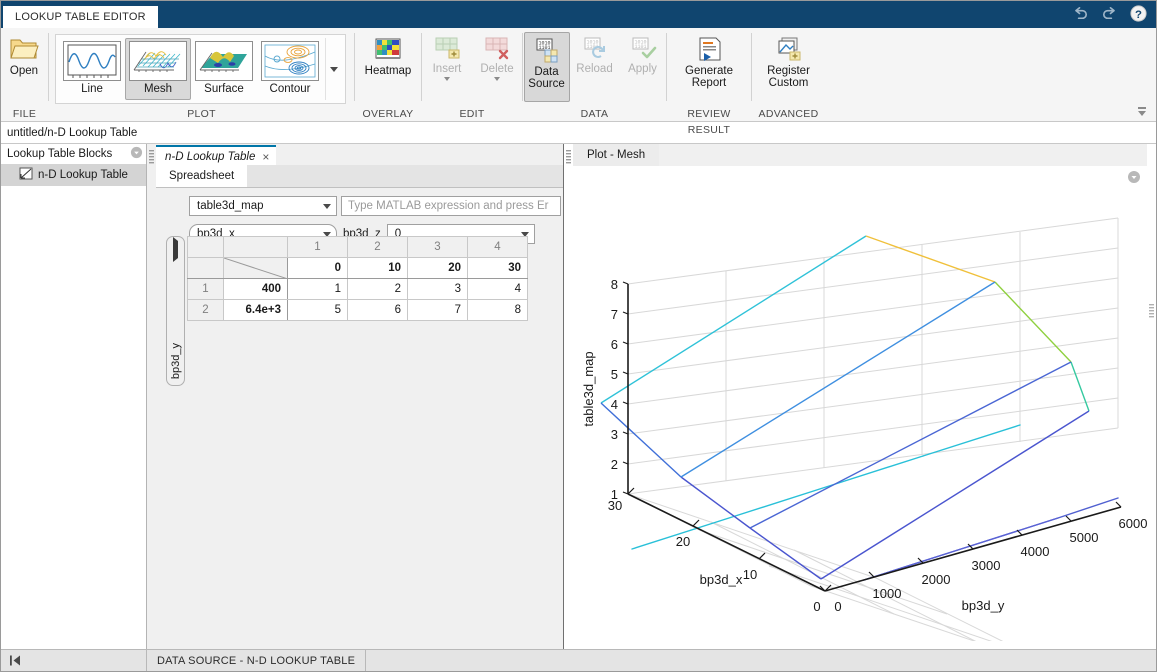  Describe the element at coordinates (224, 69) in the screenshot. I see `plot-type-surface: Surface` at that location.